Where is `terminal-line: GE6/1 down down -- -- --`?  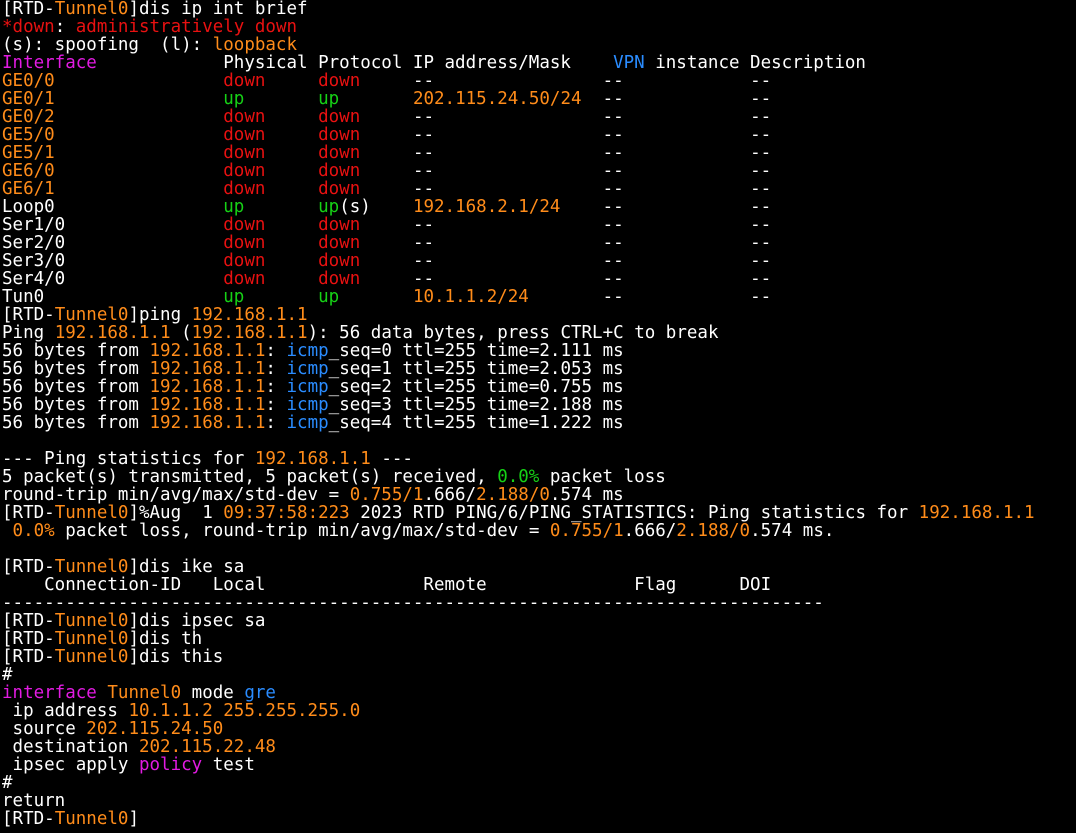 terminal-line: GE6/1 down down -- -- -- is located at coordinates (539, 189).